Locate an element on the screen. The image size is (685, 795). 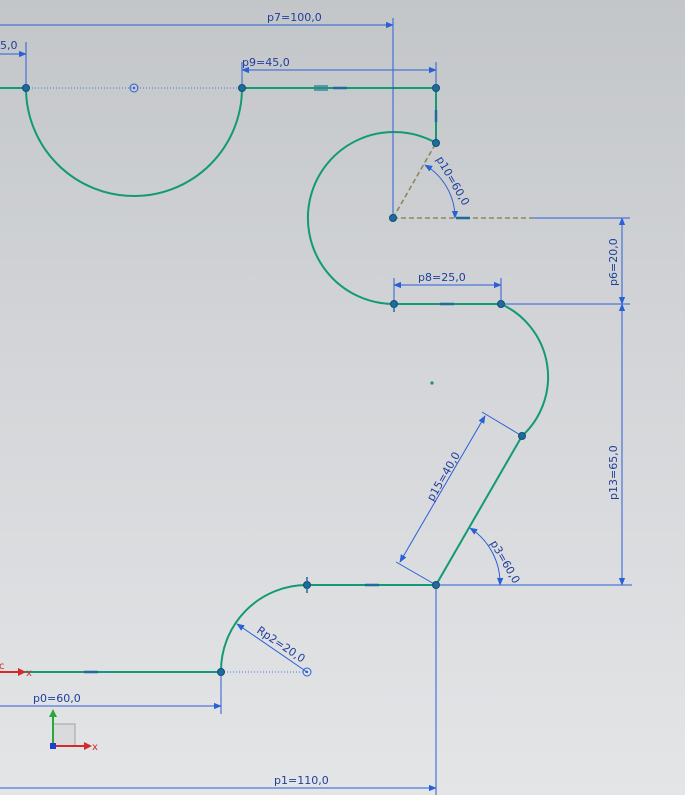
dim-label-p3: p3=60,0 is located at coordinates (504, 562).